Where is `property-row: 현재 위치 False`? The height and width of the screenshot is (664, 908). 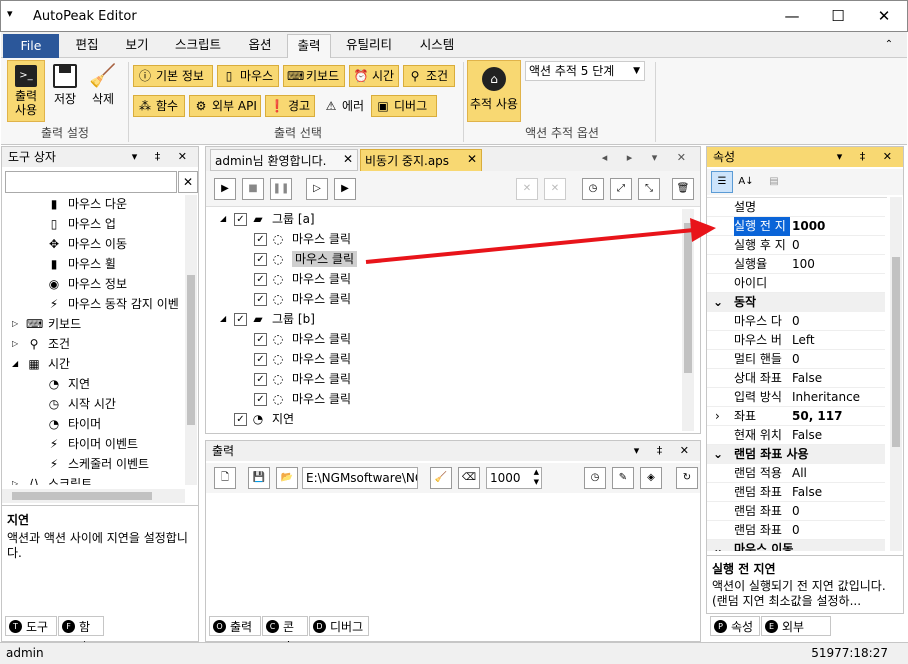
property-row: 현재 위치 False is located at coordinates (796, 435).